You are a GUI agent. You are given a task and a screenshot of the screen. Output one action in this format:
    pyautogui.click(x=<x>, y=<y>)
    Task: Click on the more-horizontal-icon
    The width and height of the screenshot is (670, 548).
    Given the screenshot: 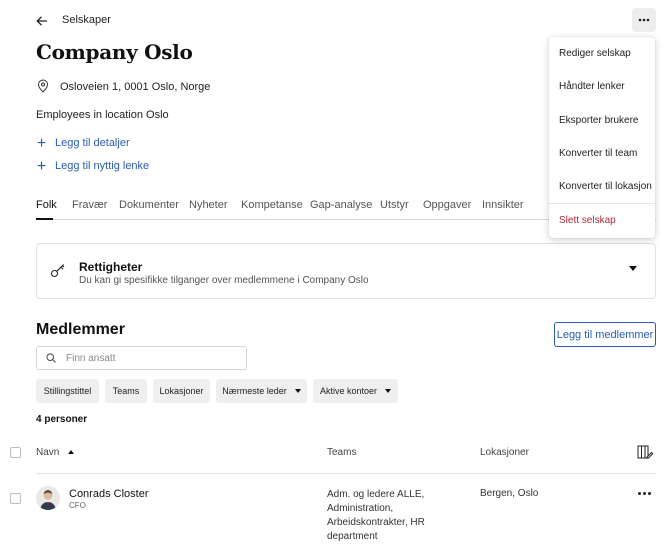 What is the action you would take?
    pyautogui.click(x=644, y=20)
    